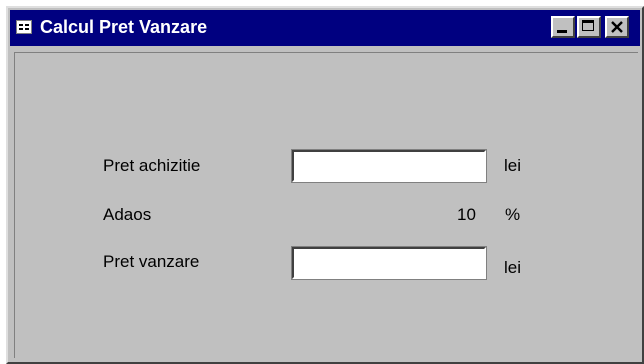 The width and height of the screenshot is (644, 364). Describe the element at coordinates (24, 27) in the screenshot. I see `form-icon` at that location.